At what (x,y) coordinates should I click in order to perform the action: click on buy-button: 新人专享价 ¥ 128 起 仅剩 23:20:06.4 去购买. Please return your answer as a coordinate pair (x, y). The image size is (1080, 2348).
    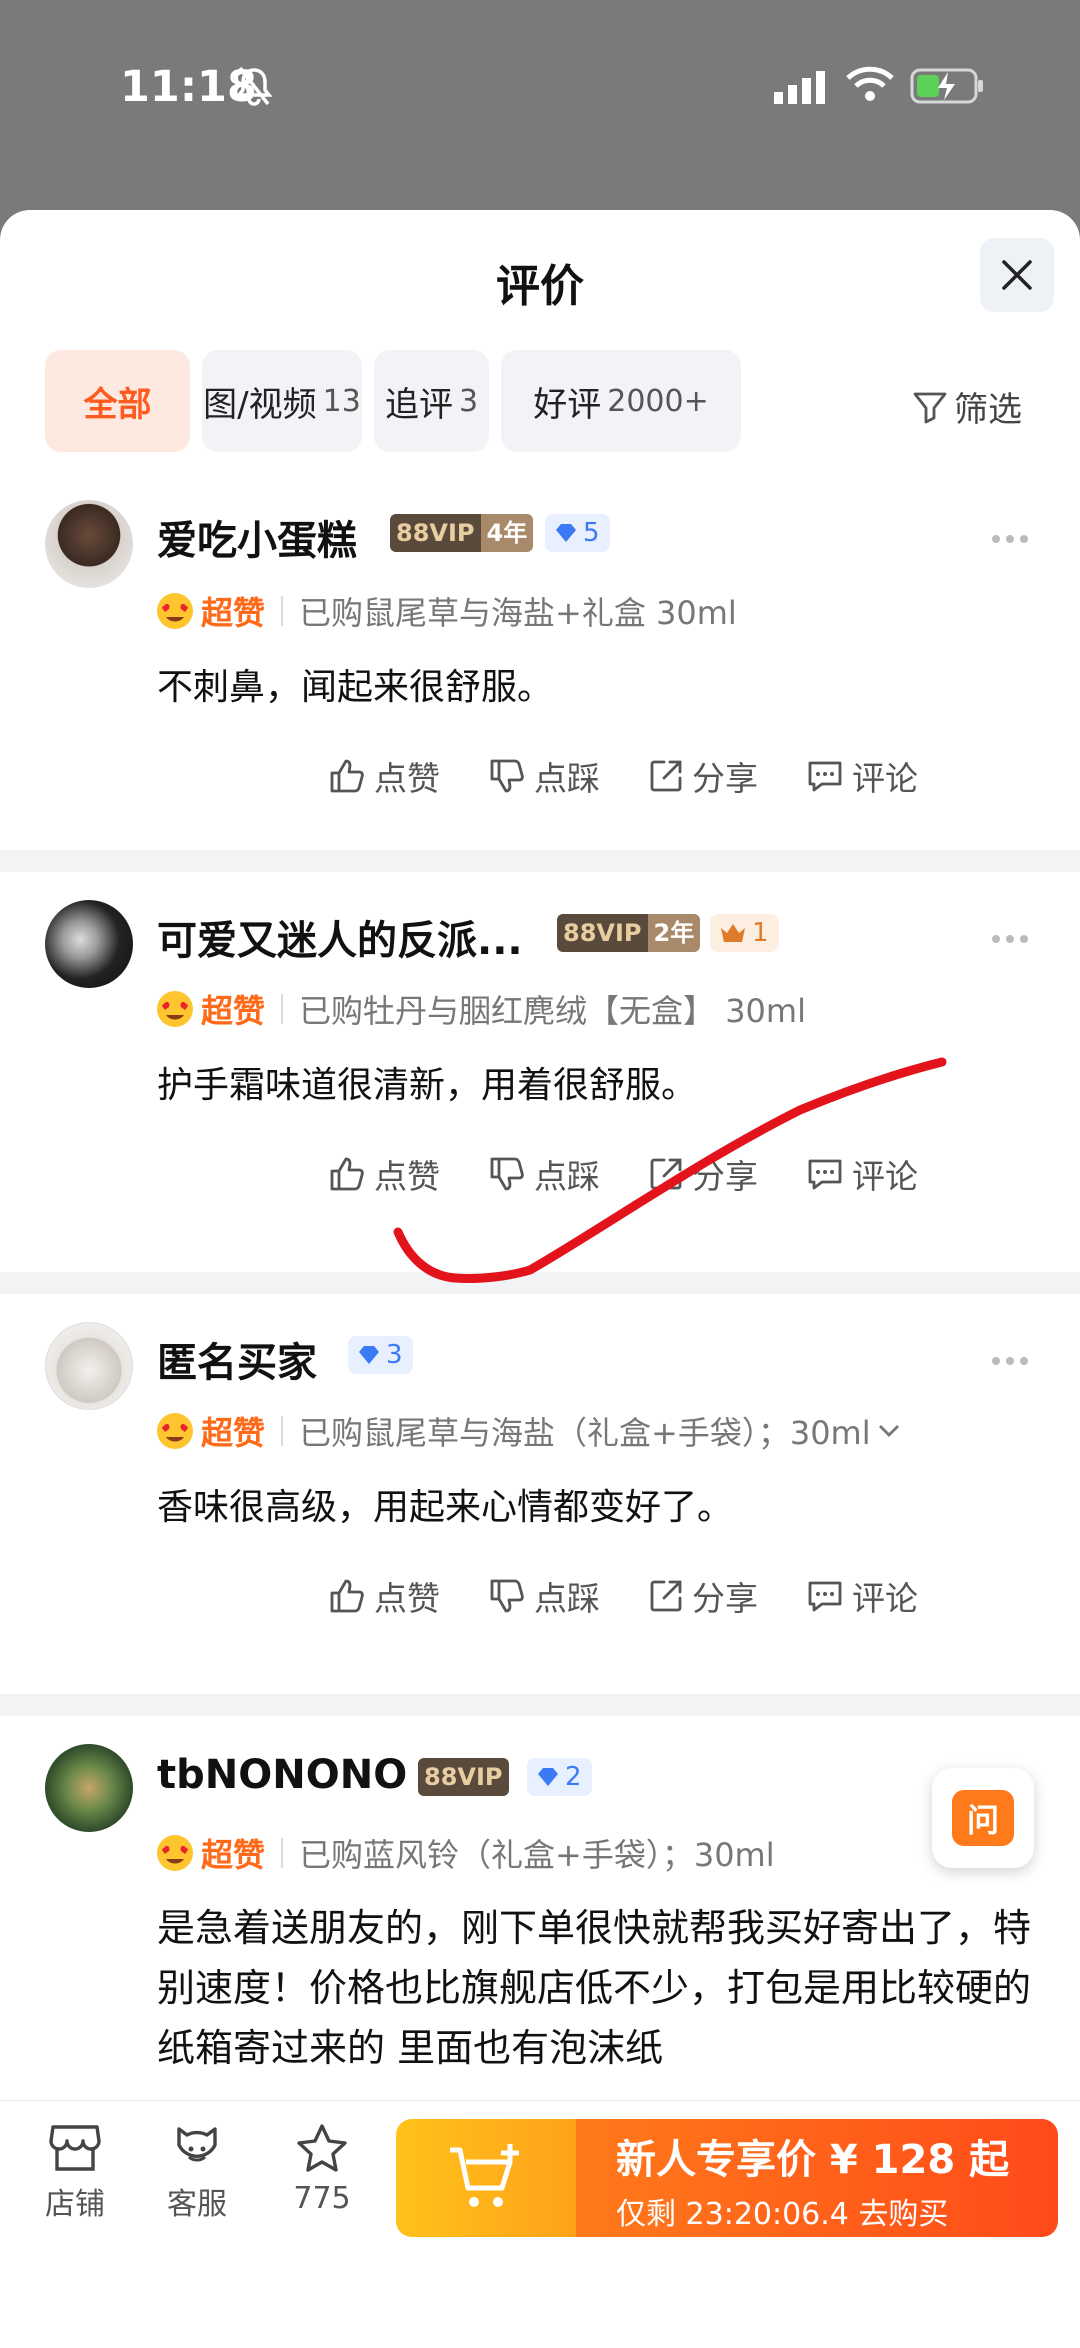
    Looking at the image, I should click on (727, 2178).